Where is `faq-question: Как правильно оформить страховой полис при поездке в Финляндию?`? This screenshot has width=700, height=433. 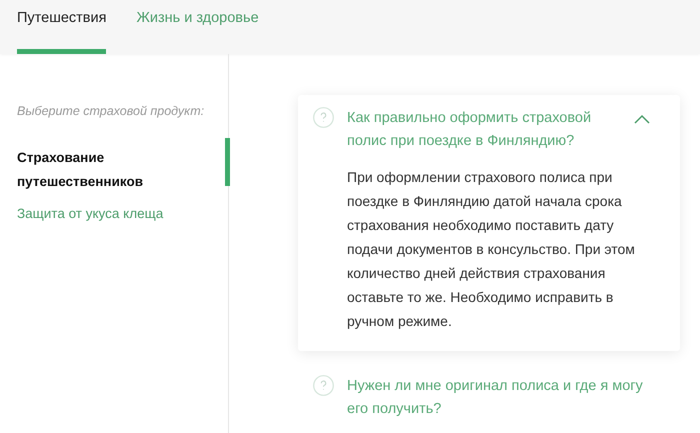 faq-question: Как правильно оформить страховой полис при поездке в Финляндию? is located at coordinates (484, 130).